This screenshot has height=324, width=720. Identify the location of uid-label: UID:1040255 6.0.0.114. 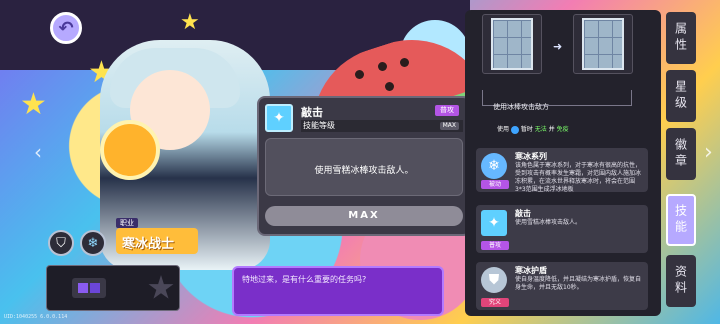
(36, 317).